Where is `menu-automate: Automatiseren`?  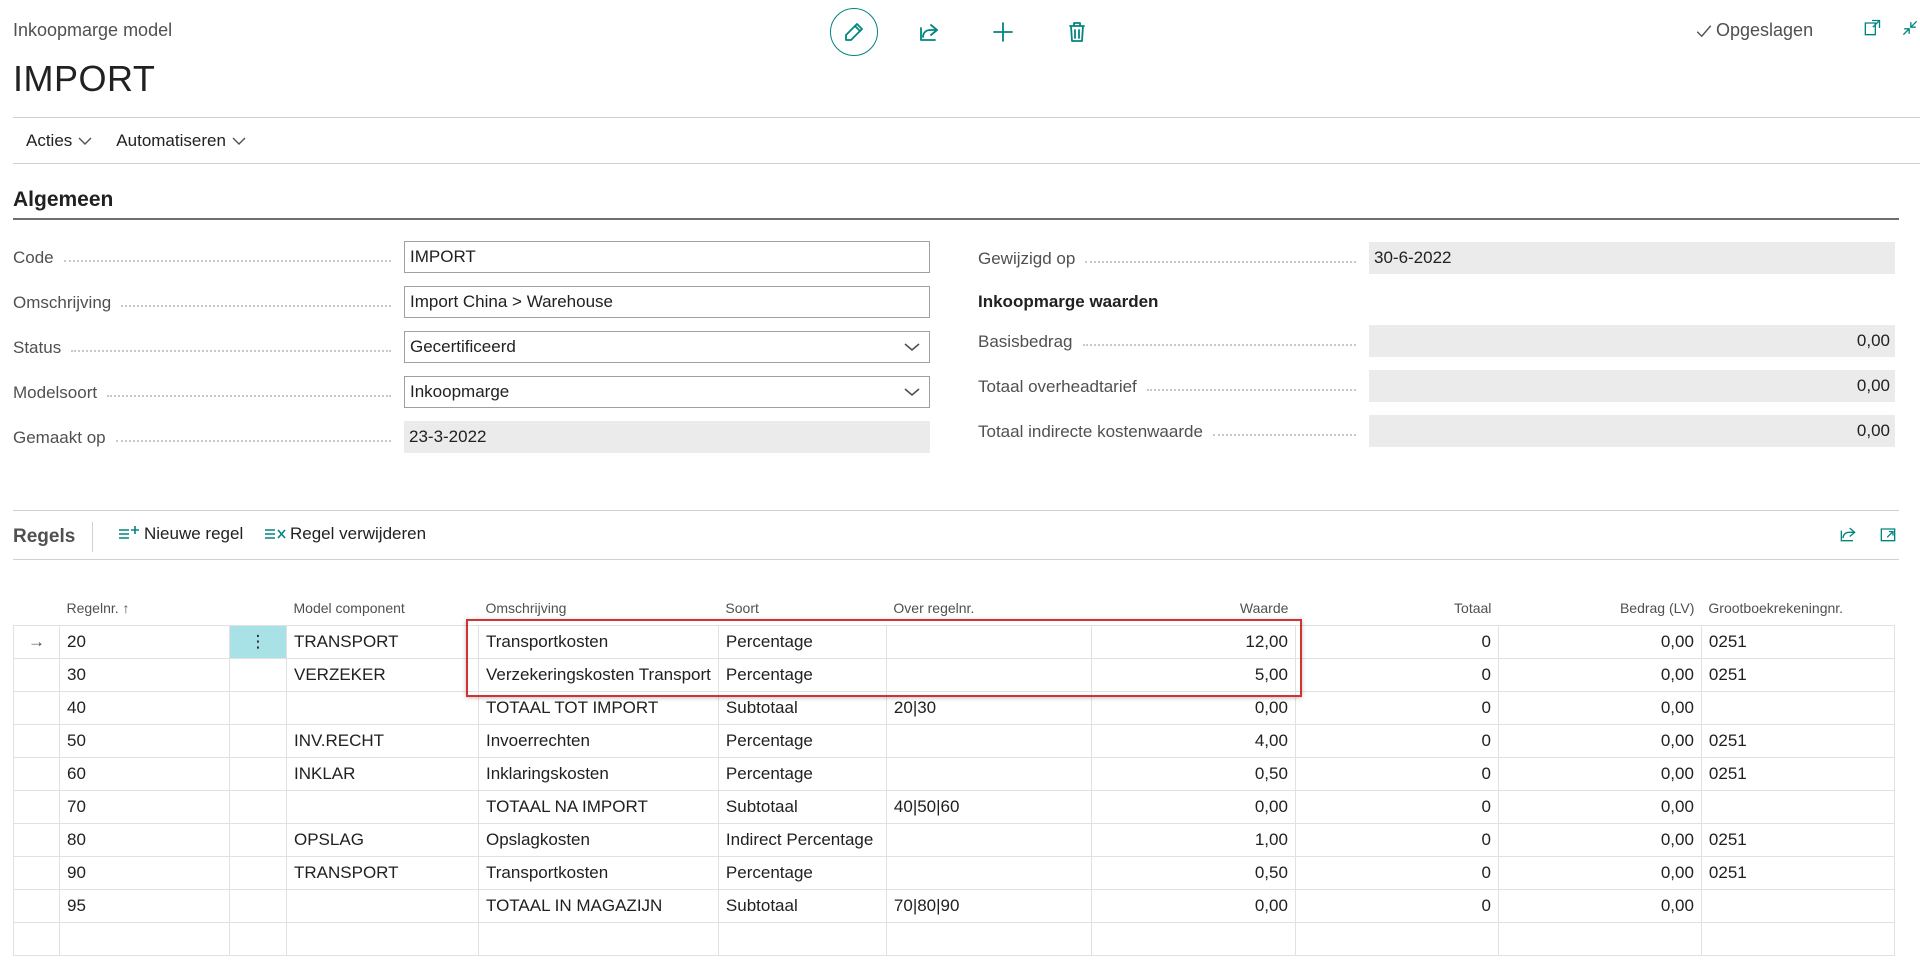 menu-automate: Automatiseren is located at coordinates (181, 141).